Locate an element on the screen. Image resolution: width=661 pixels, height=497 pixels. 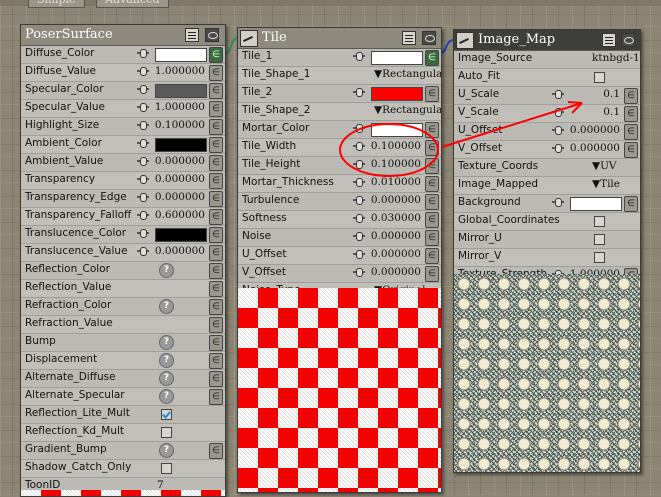
property-row-mortar-thickness: Mortar_Thickness 0.010000 ∈ is located at coordinates (339, 184).